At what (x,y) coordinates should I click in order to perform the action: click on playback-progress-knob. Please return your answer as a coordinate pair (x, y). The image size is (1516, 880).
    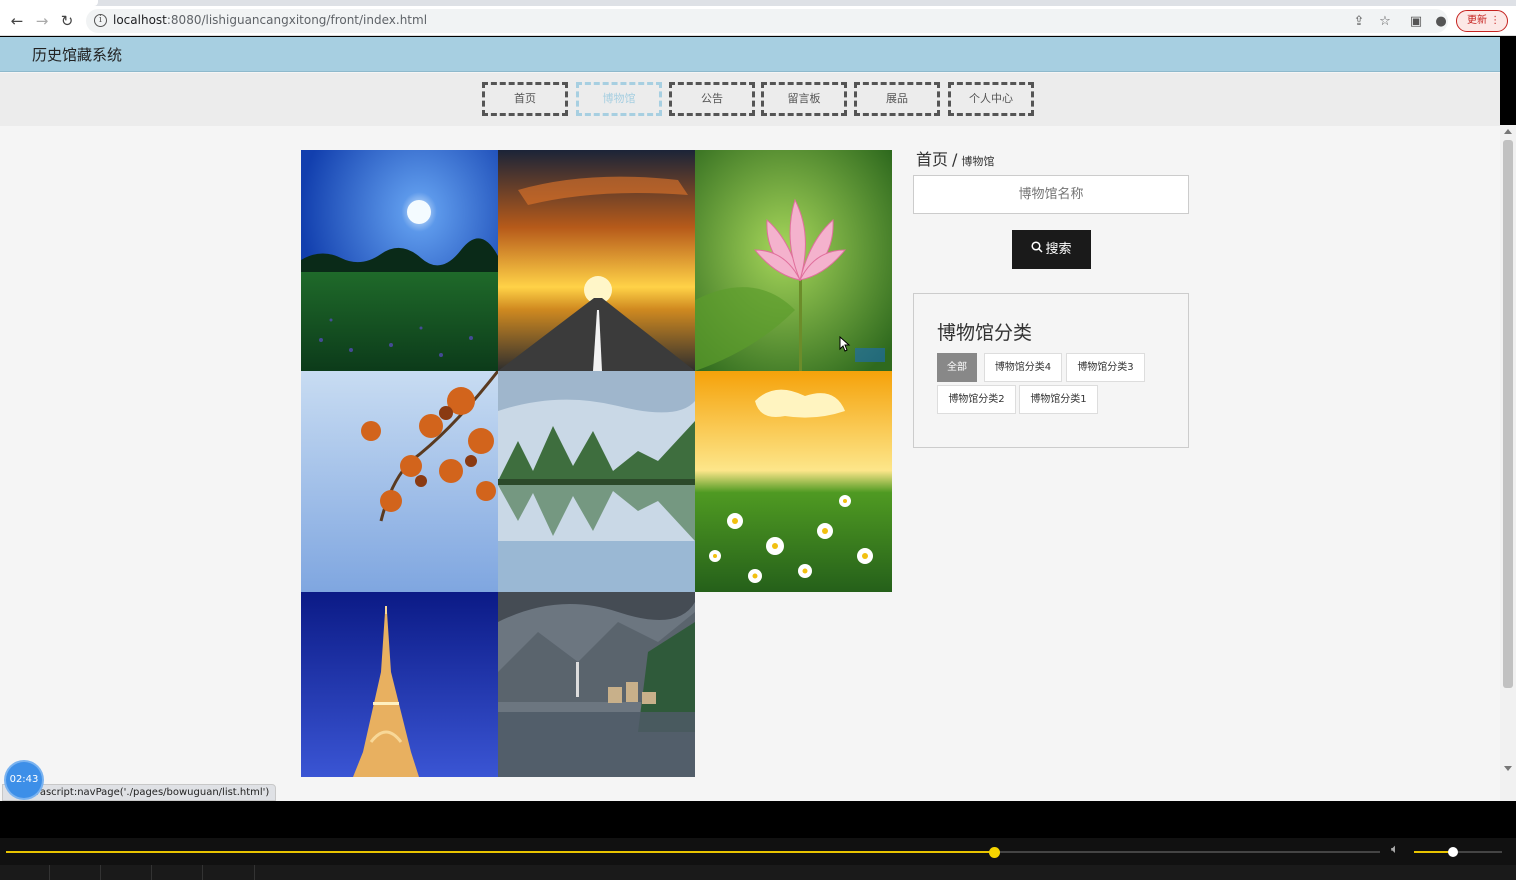
    Looking at the image, I should click on (994, 852).